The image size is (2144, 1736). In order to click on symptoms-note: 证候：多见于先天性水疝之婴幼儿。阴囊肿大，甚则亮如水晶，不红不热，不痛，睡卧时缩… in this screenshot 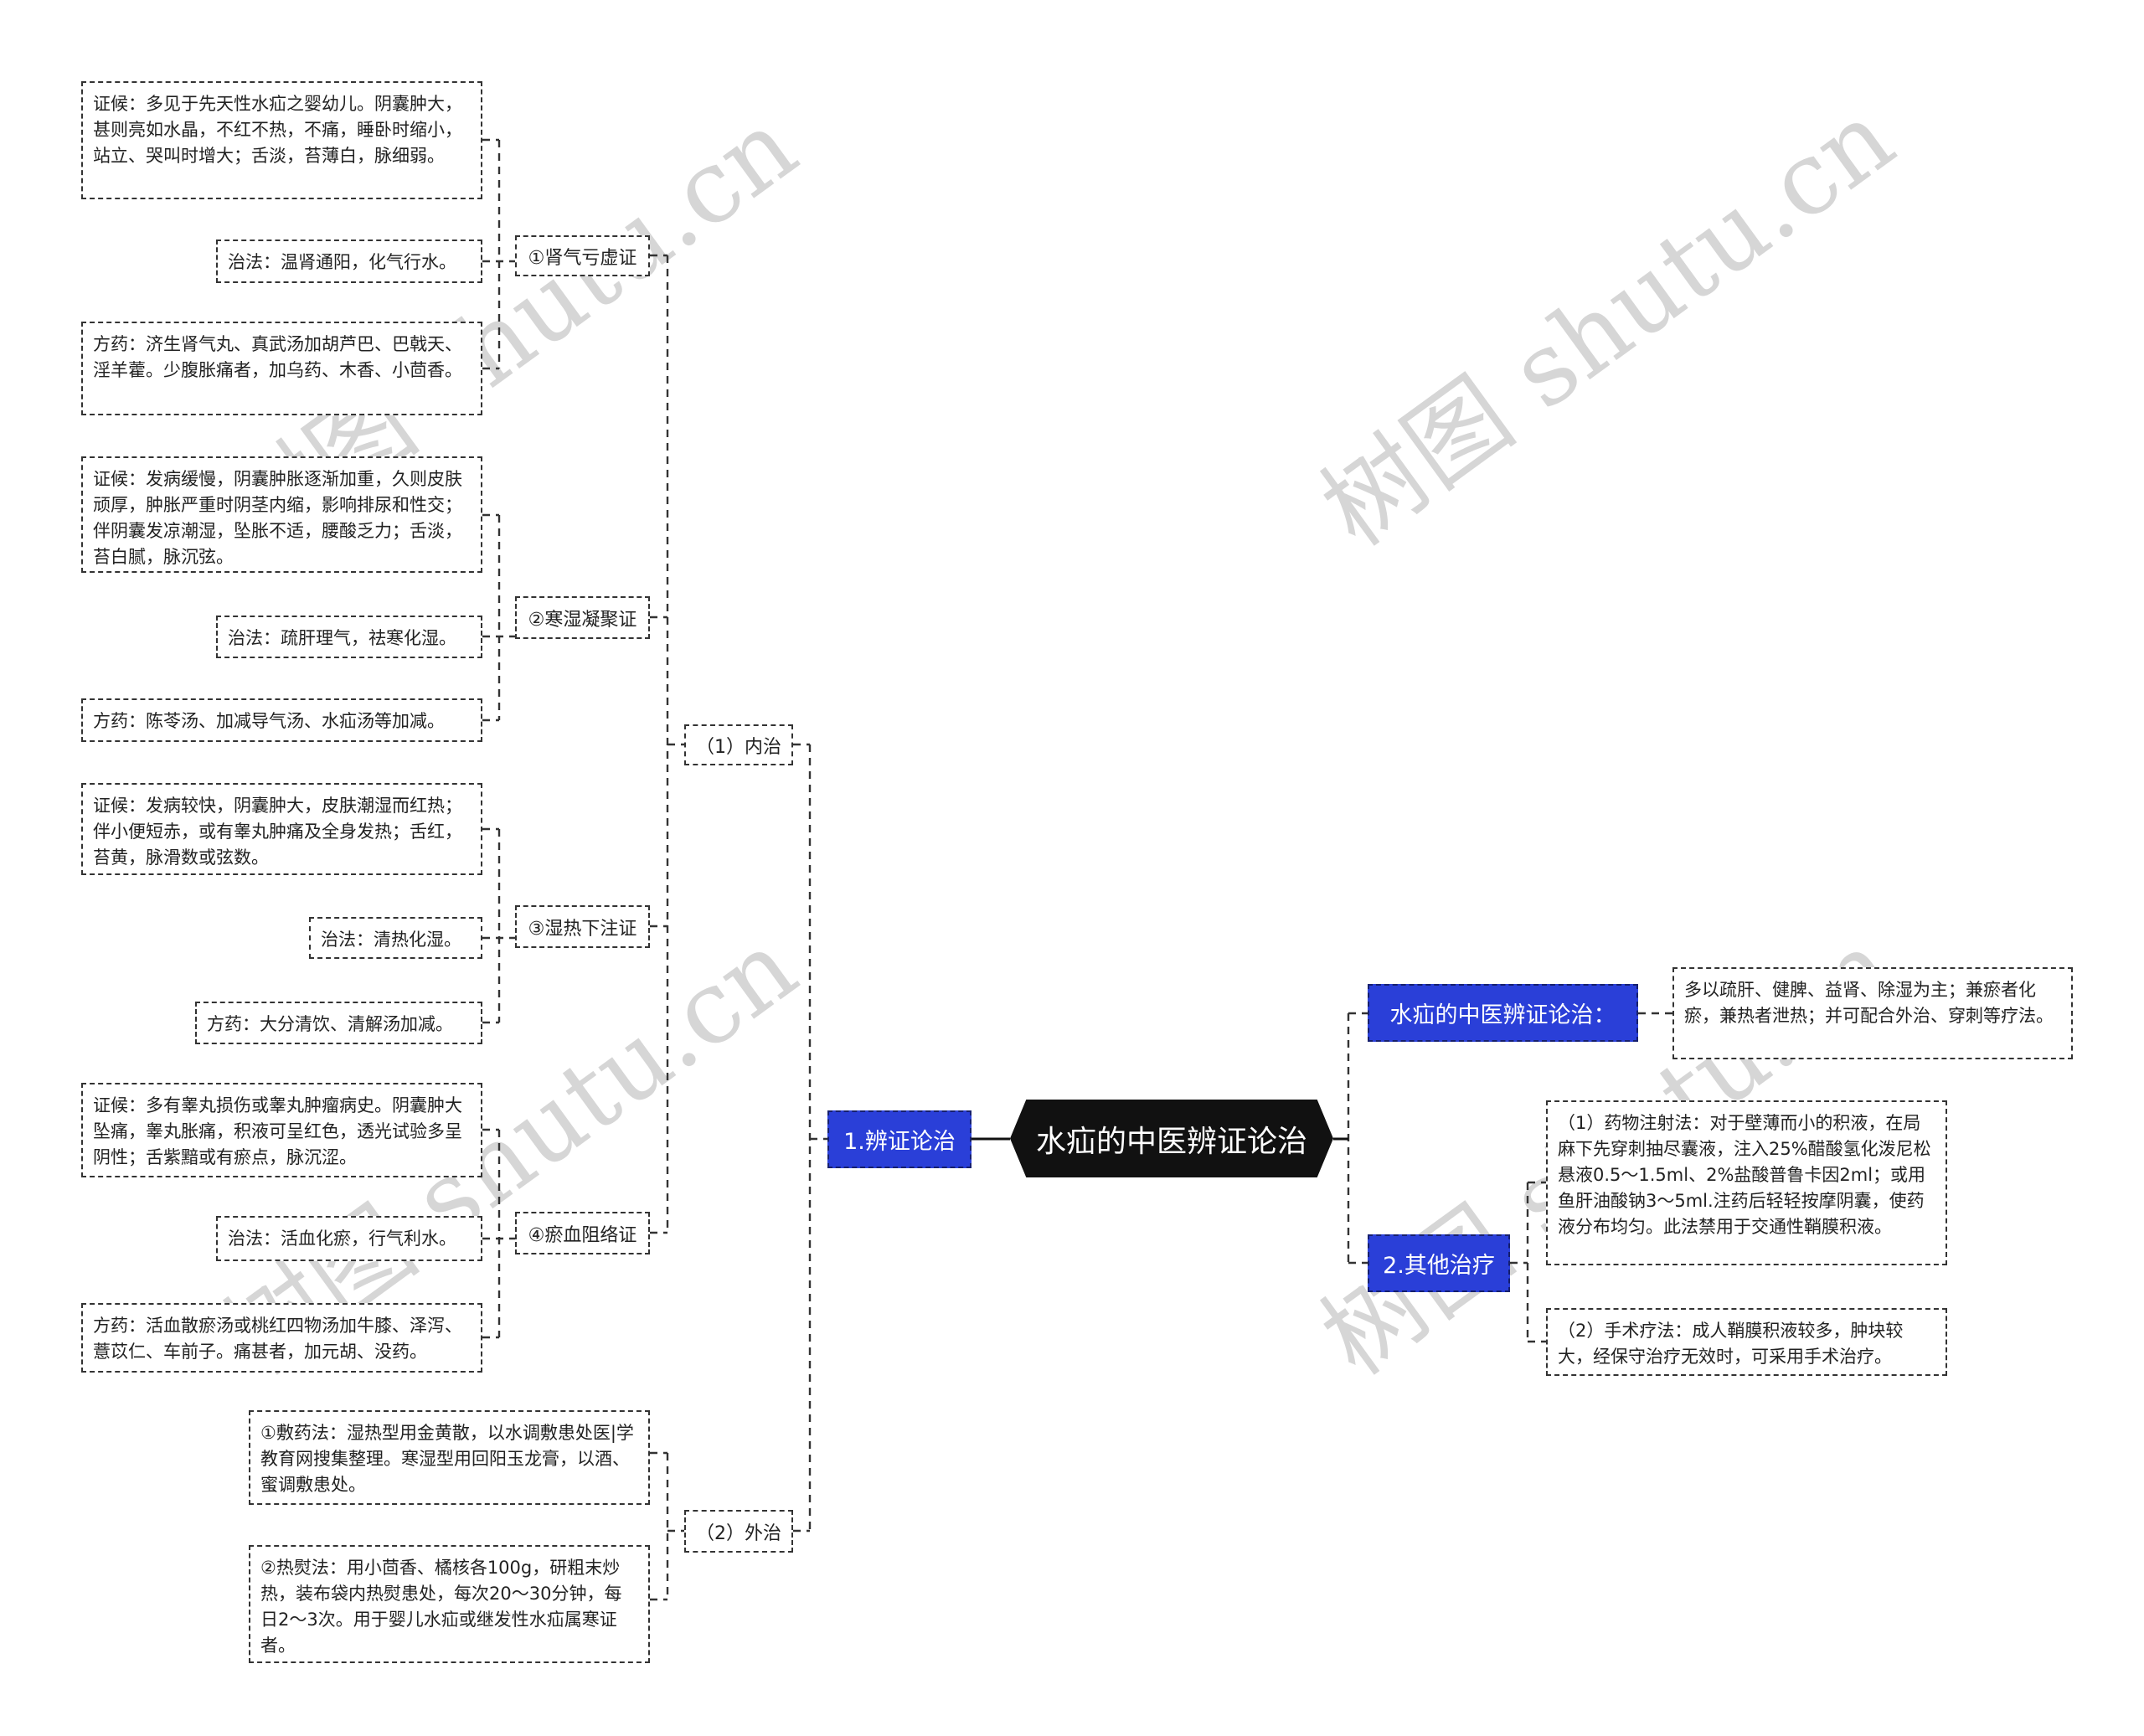, I will do `click(281, 140)`.